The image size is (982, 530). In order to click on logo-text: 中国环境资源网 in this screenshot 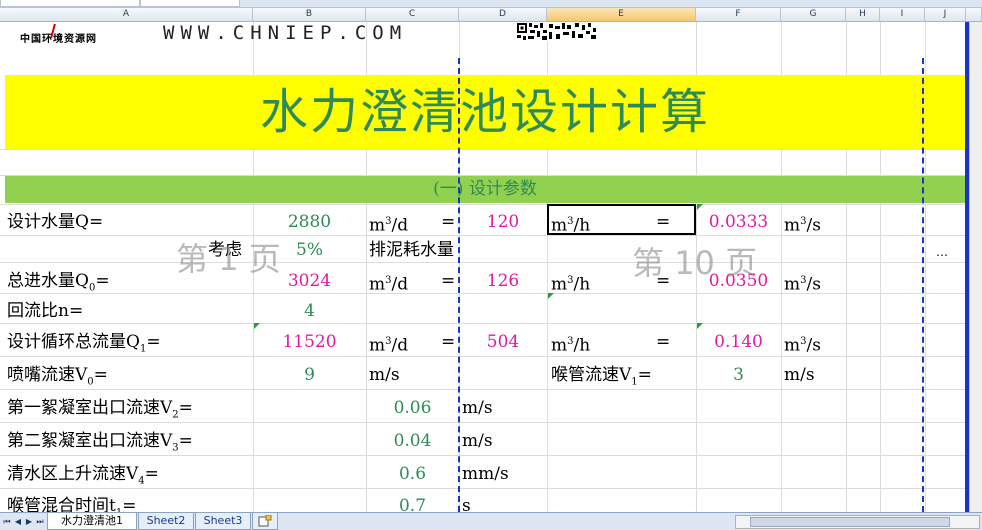, I will do `click(58, 39)`.